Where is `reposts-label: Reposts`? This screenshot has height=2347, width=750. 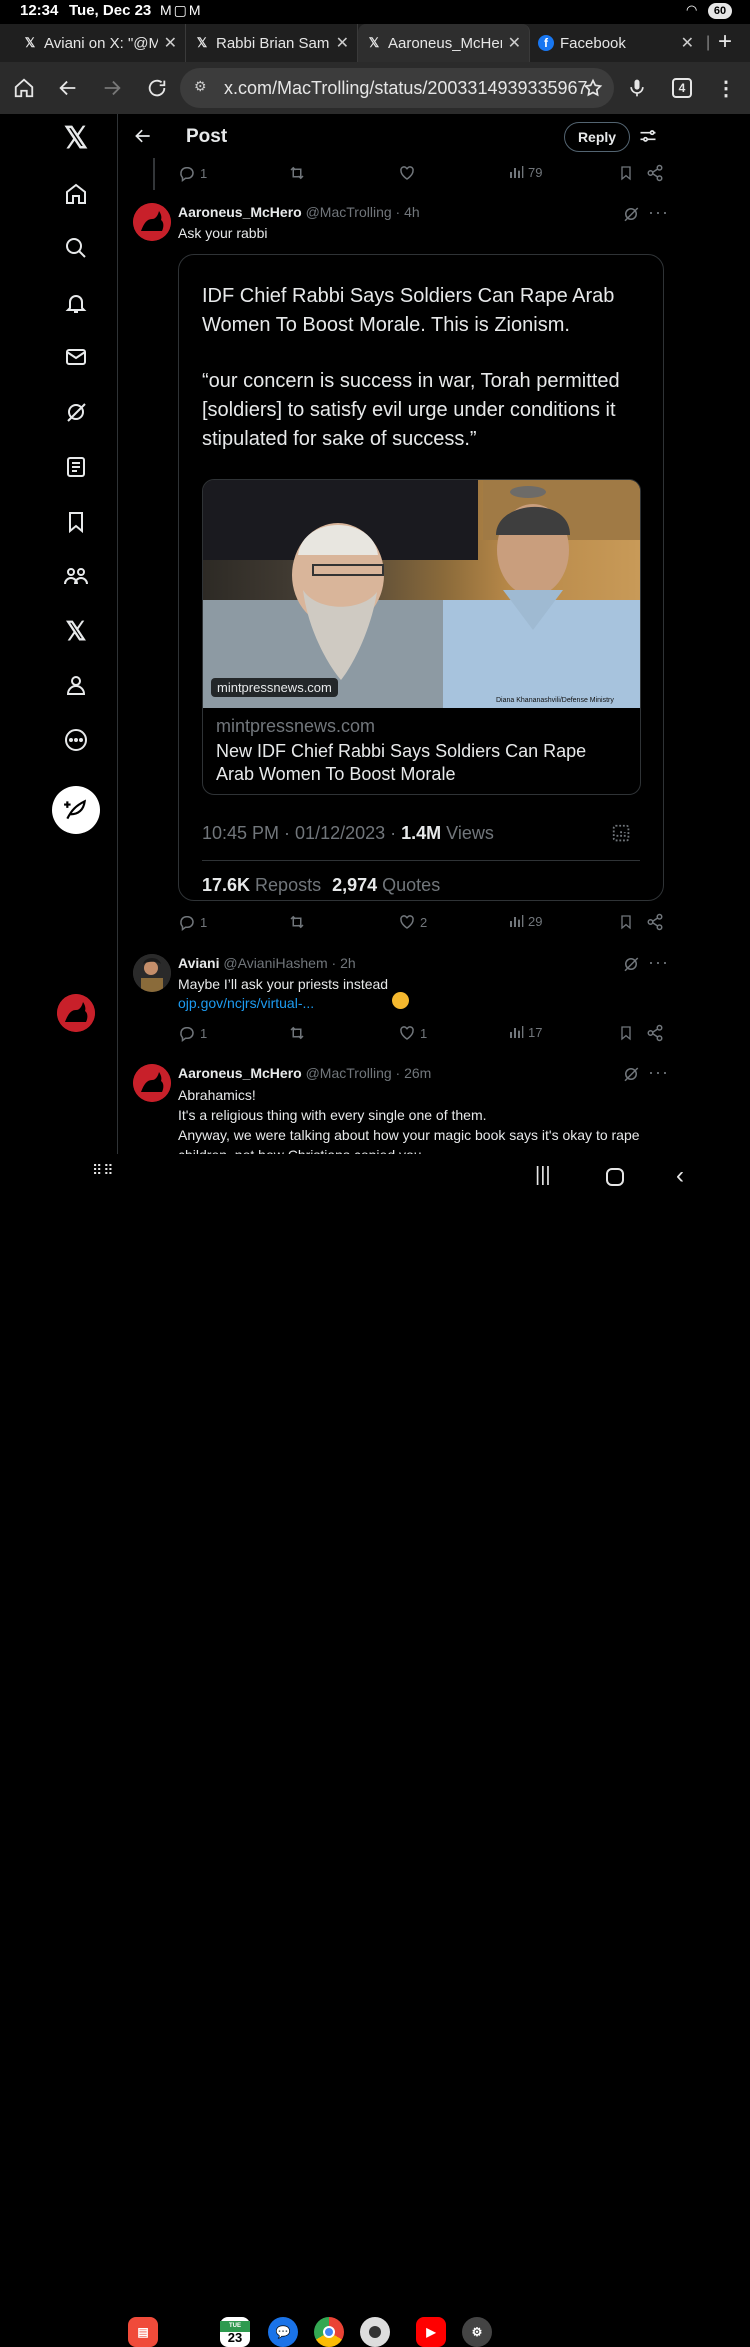
reposts-label: Reposts is located at coordinates (285, 885).